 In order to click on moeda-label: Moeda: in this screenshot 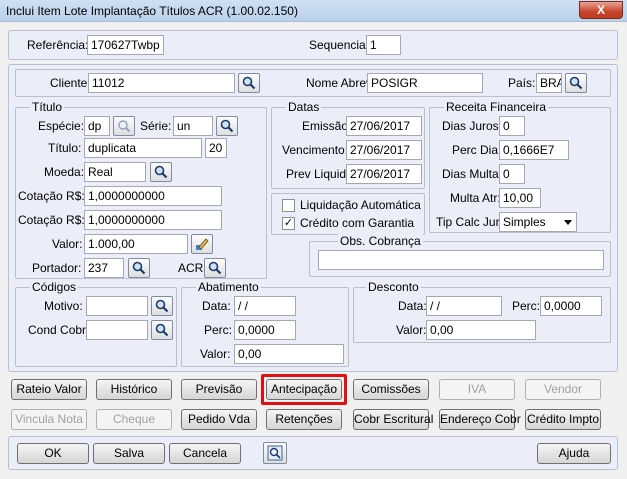, I will do `click(64, 172)`.